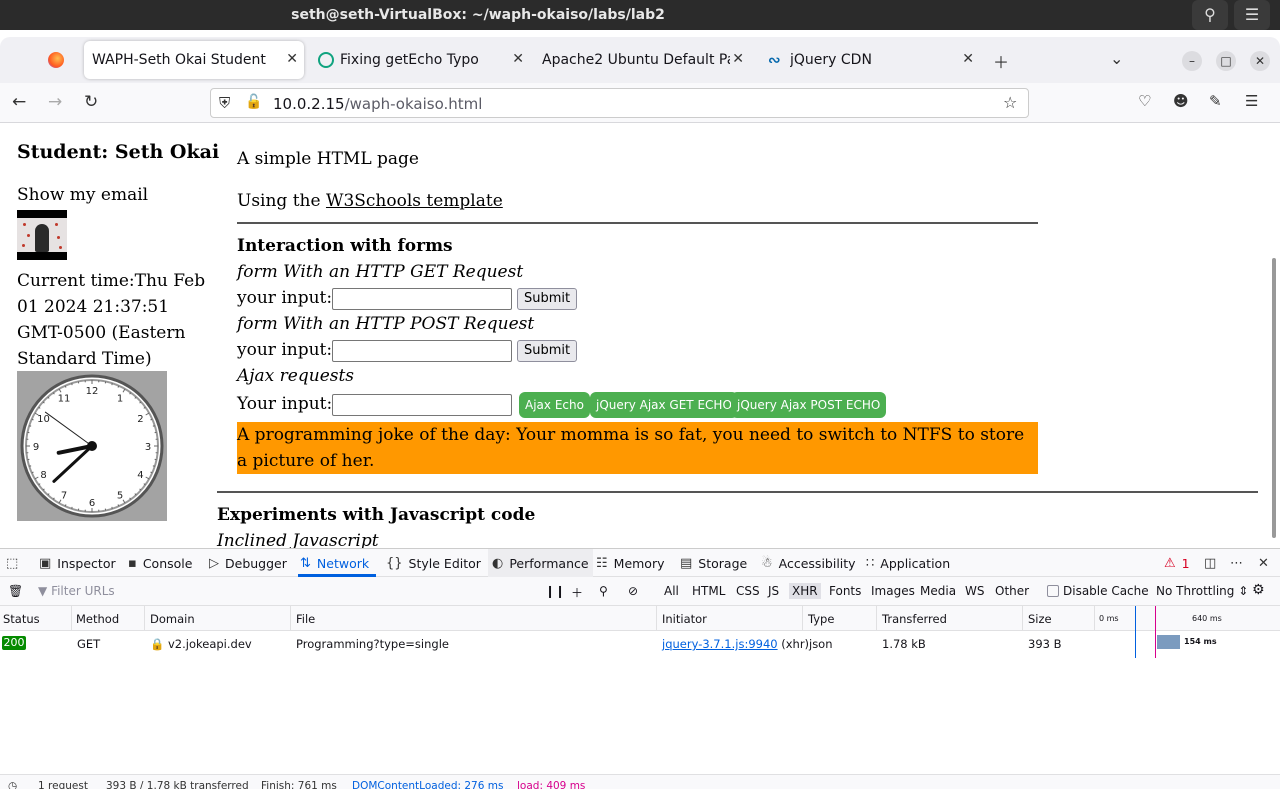  Describe the element at coordinates (194, 60) in the screenshot. I see `tab-waph-student: WAPH-Seth Okai Student ✕` at that location.